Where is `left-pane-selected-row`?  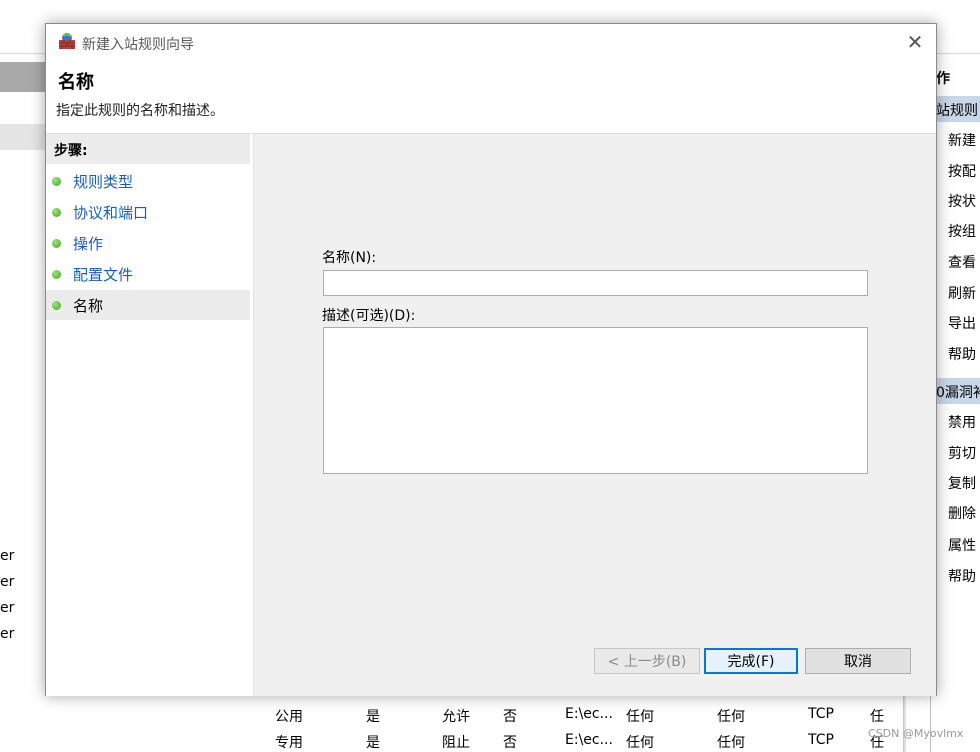
left-pane-selected-row is located at coordinates (23, 137).